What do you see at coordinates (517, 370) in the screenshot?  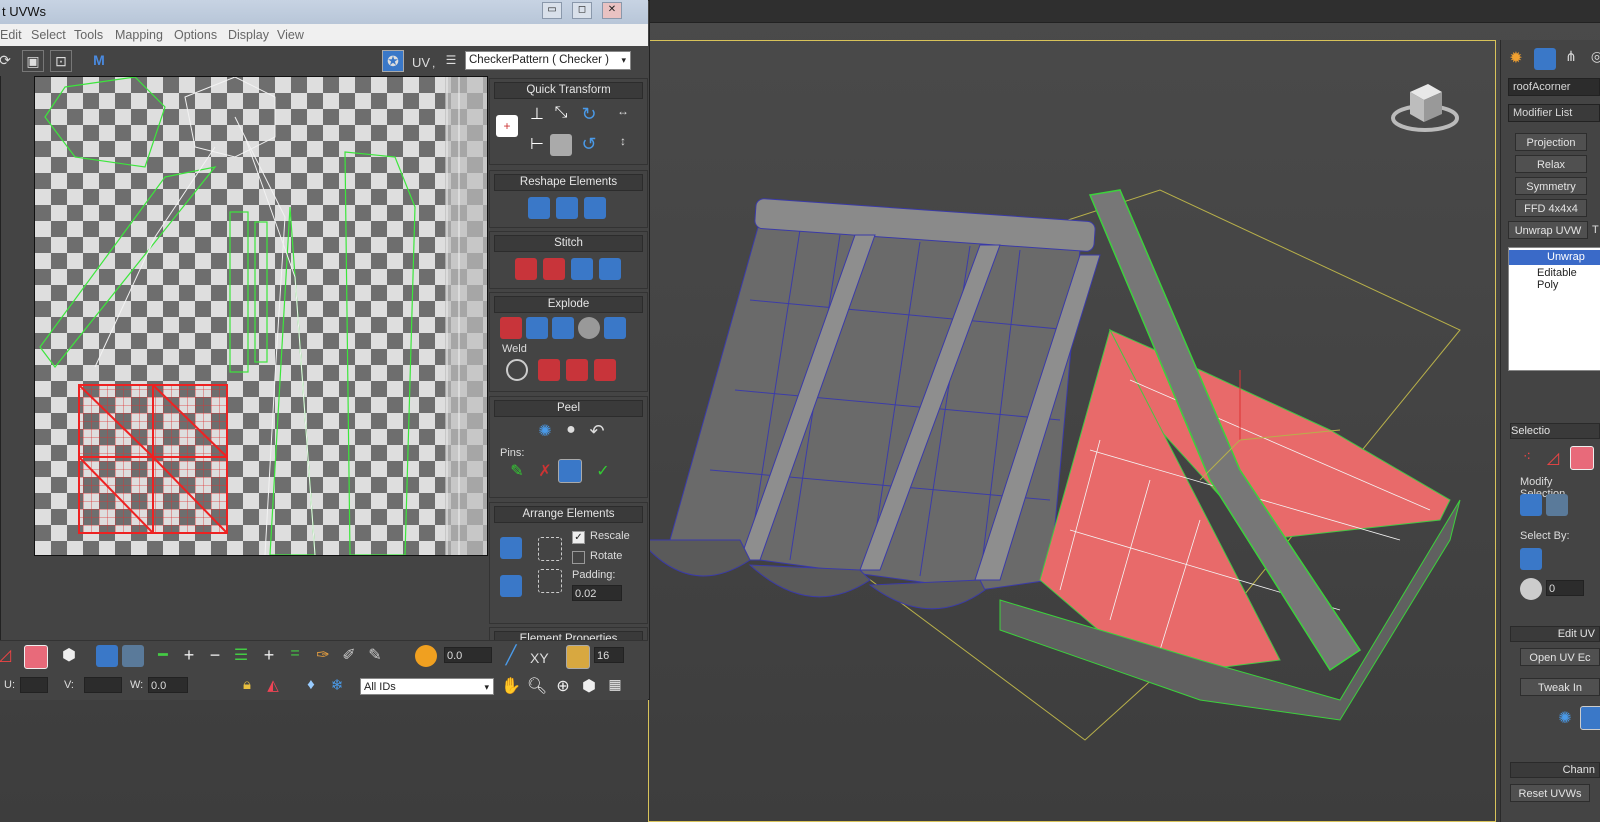 I see `weld-threshold-icon` at bounding box center [517, 370].